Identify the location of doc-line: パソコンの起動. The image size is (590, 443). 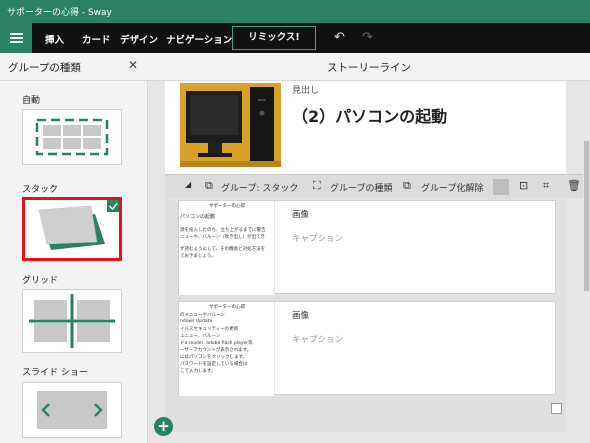
(198, 217).